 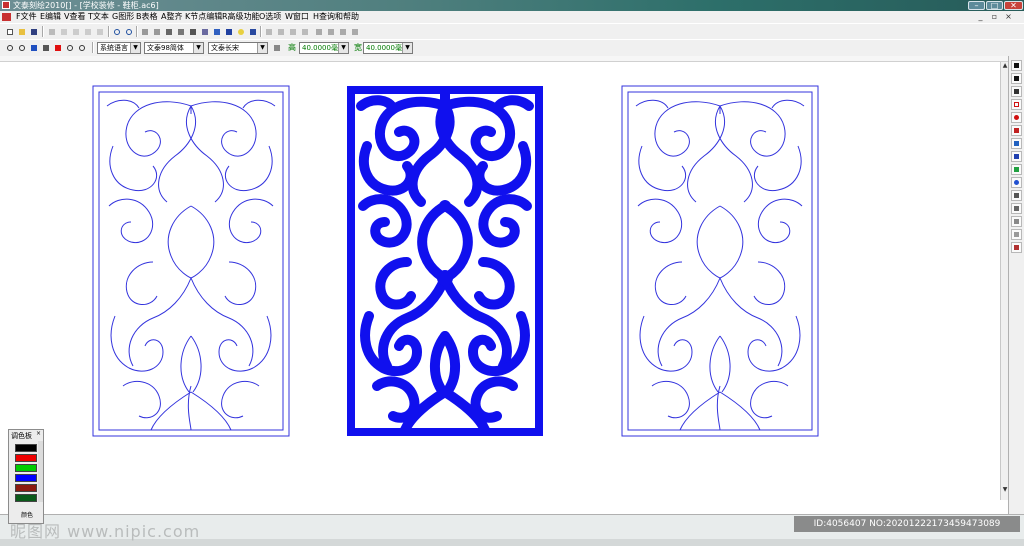 What do you see at coordinates (21, 31) in the screenshot?
I see `open-file-icon` at bounding box center [21, 31].